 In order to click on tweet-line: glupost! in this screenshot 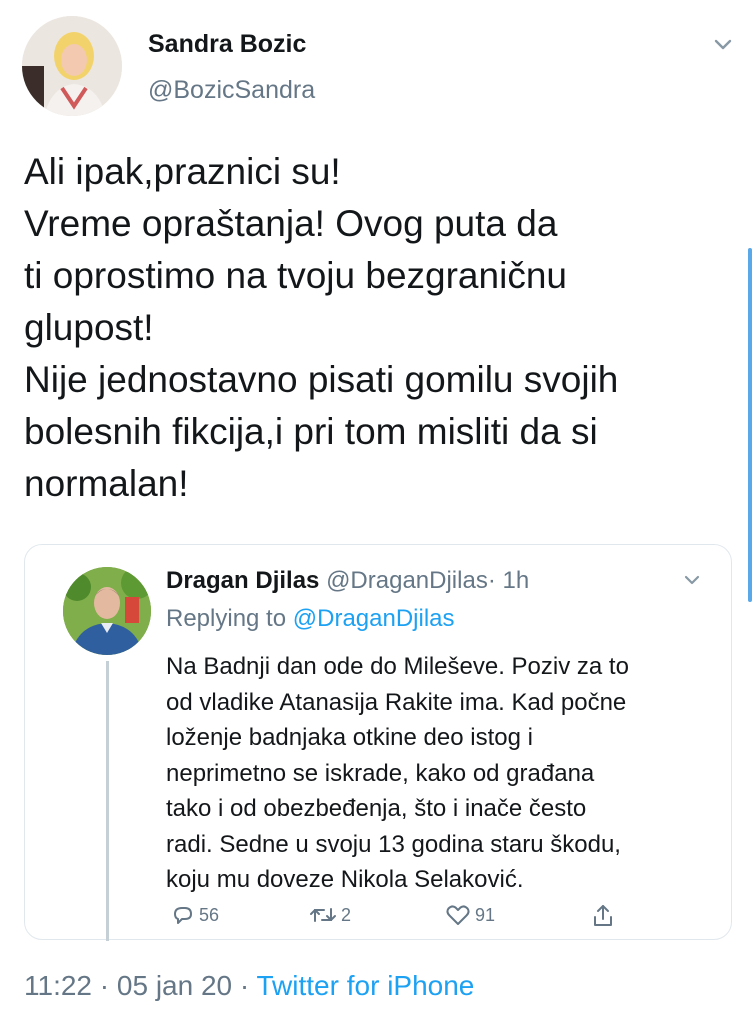, I will do `click(89, 327)`.